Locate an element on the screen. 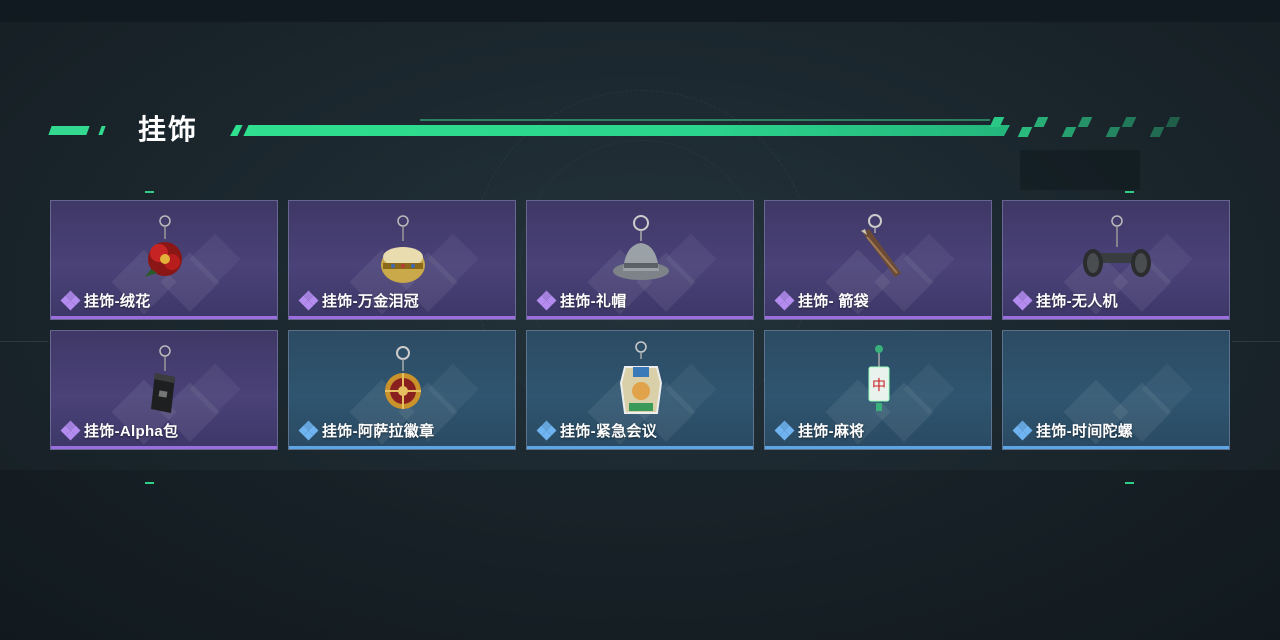 Image resolution: width=1280 pixels, height=640 pixels. top-band is located at coordinates (640, 11).